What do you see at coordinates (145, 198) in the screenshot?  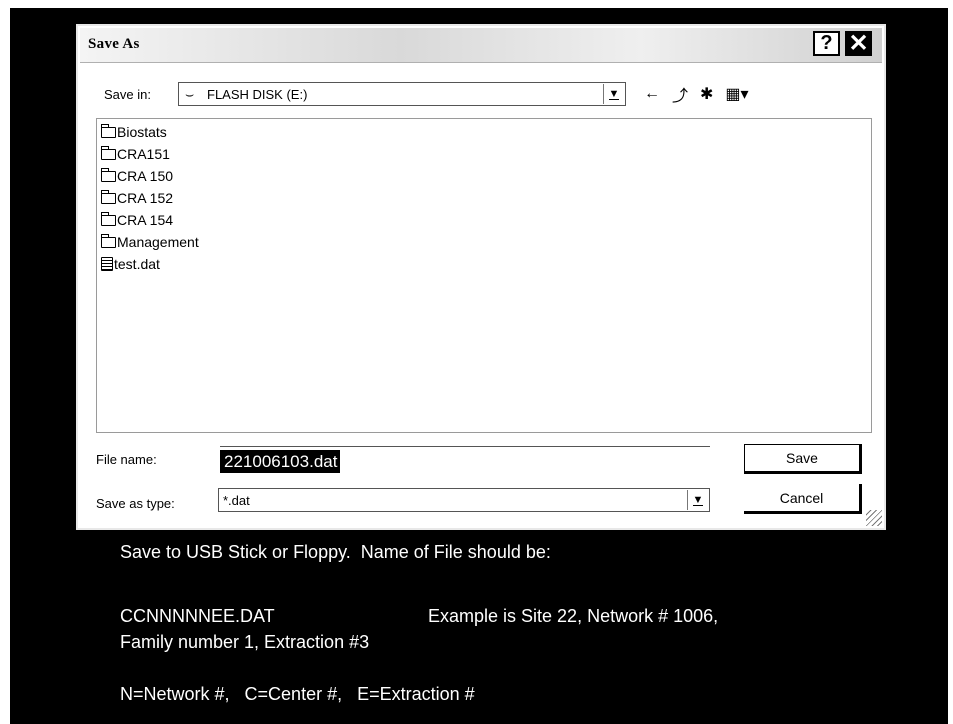 I see `file-name: CRA 152` at bounding box center [145, 198].